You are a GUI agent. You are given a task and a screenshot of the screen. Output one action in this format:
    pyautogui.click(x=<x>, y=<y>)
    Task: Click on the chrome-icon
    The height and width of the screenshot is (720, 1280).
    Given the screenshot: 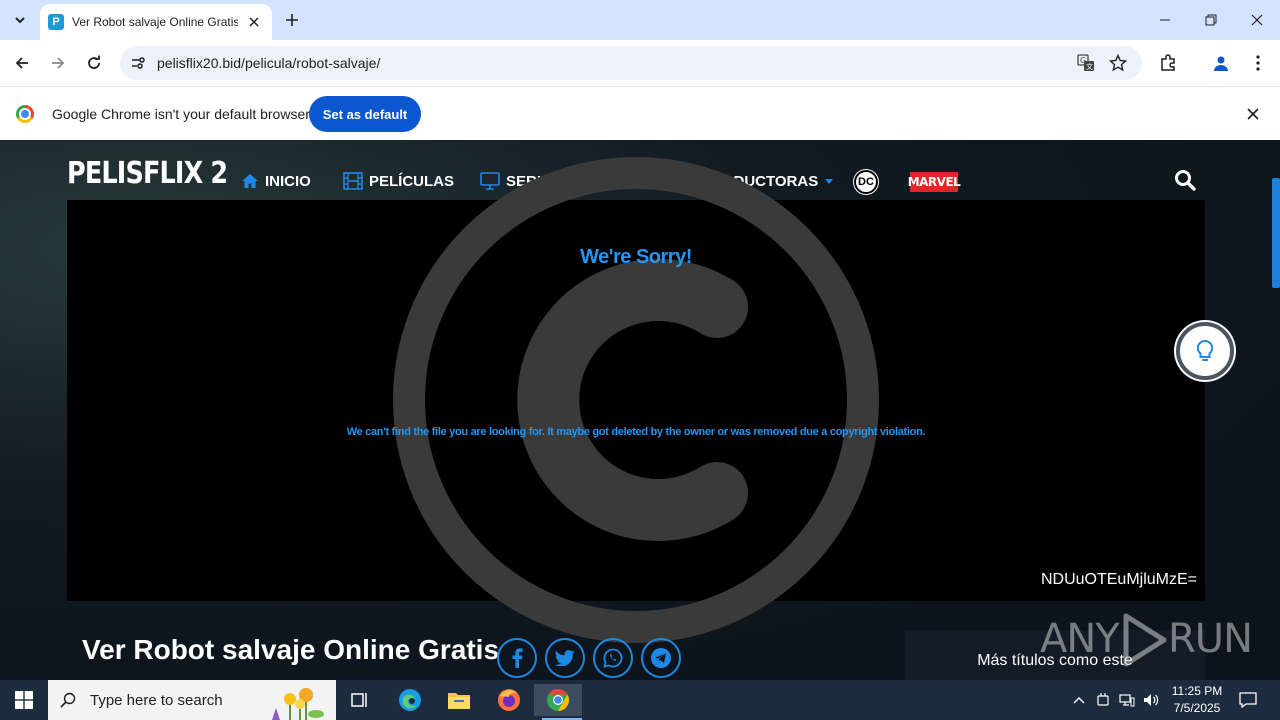 What is the action you would take?
    pyautogui.click(x=558, y=700)
    